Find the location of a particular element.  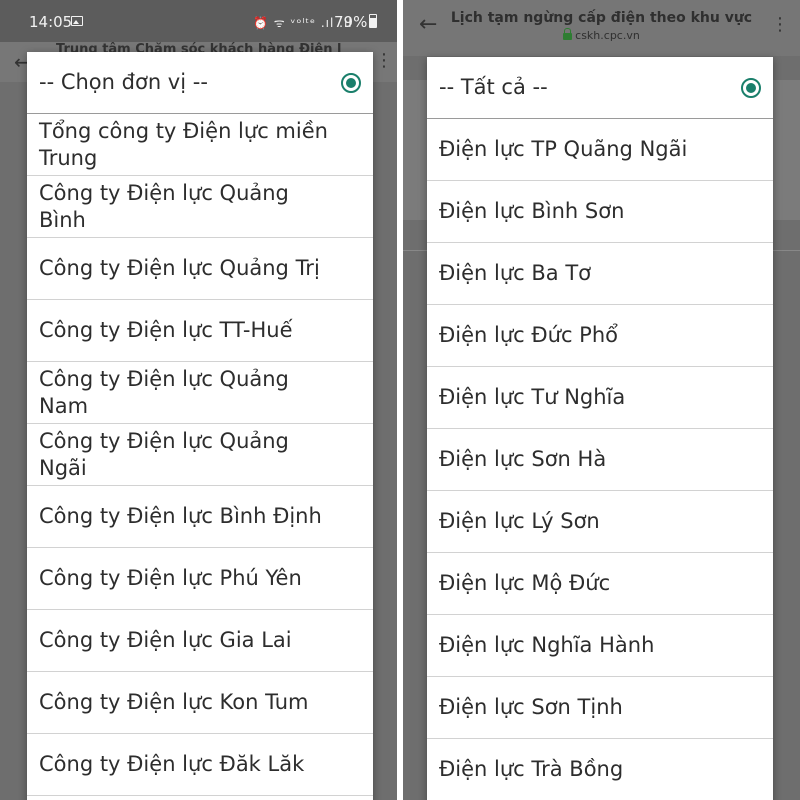

option-item: Công ty Điện lực Quảng Bình is located at coordinates (200, 207).